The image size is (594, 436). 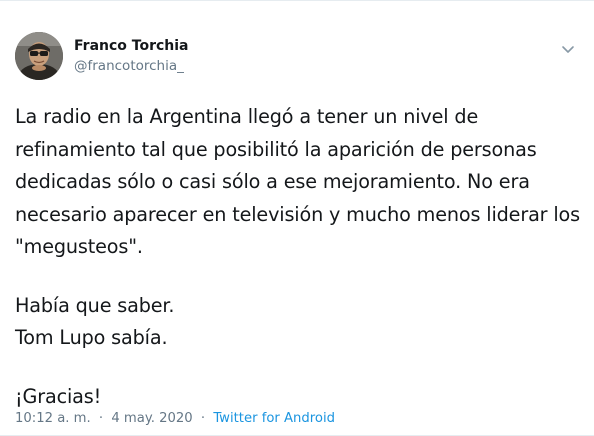 What do you see at coordinates (53, 418) in the screenshot?
I see `tweet-time: 10:12 a. m.` at bounding box center [53, 418].